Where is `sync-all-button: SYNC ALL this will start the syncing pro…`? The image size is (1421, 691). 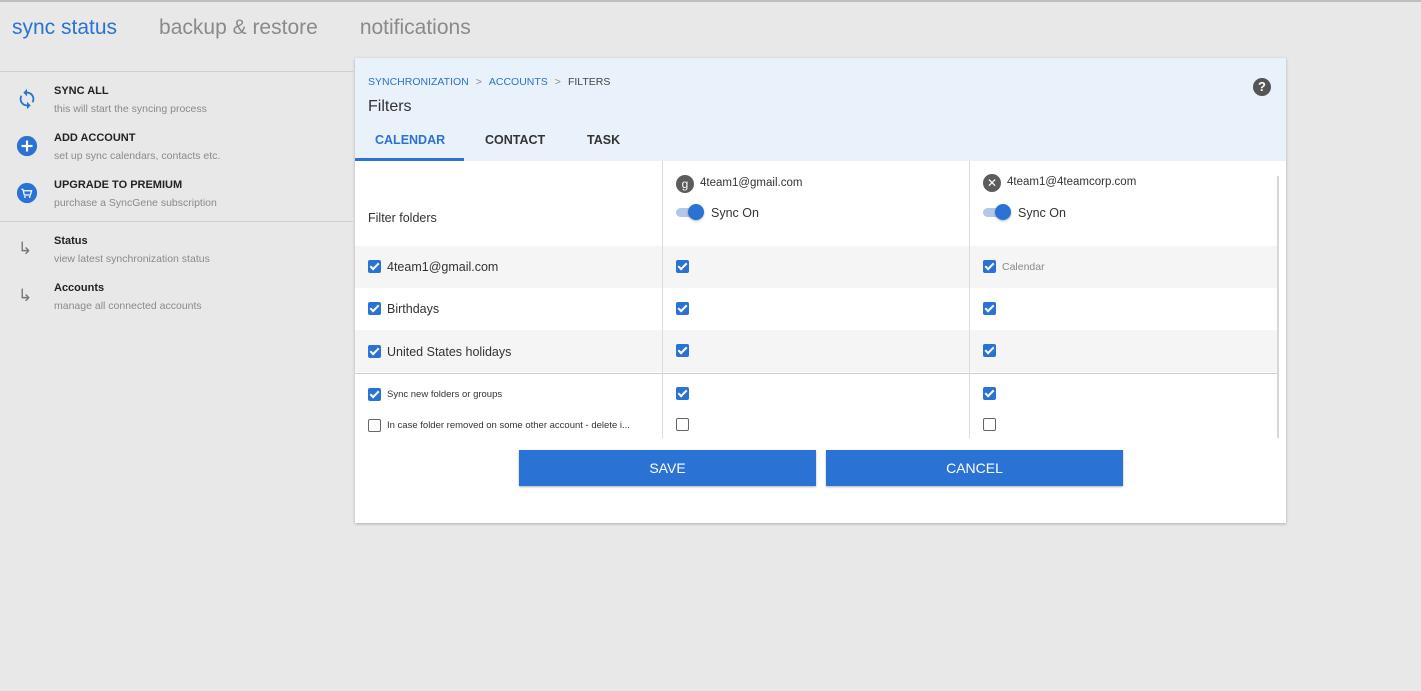
sync-all-button: SYNC ALL this will start the syncing pro… is located at coordinates (176, 95).